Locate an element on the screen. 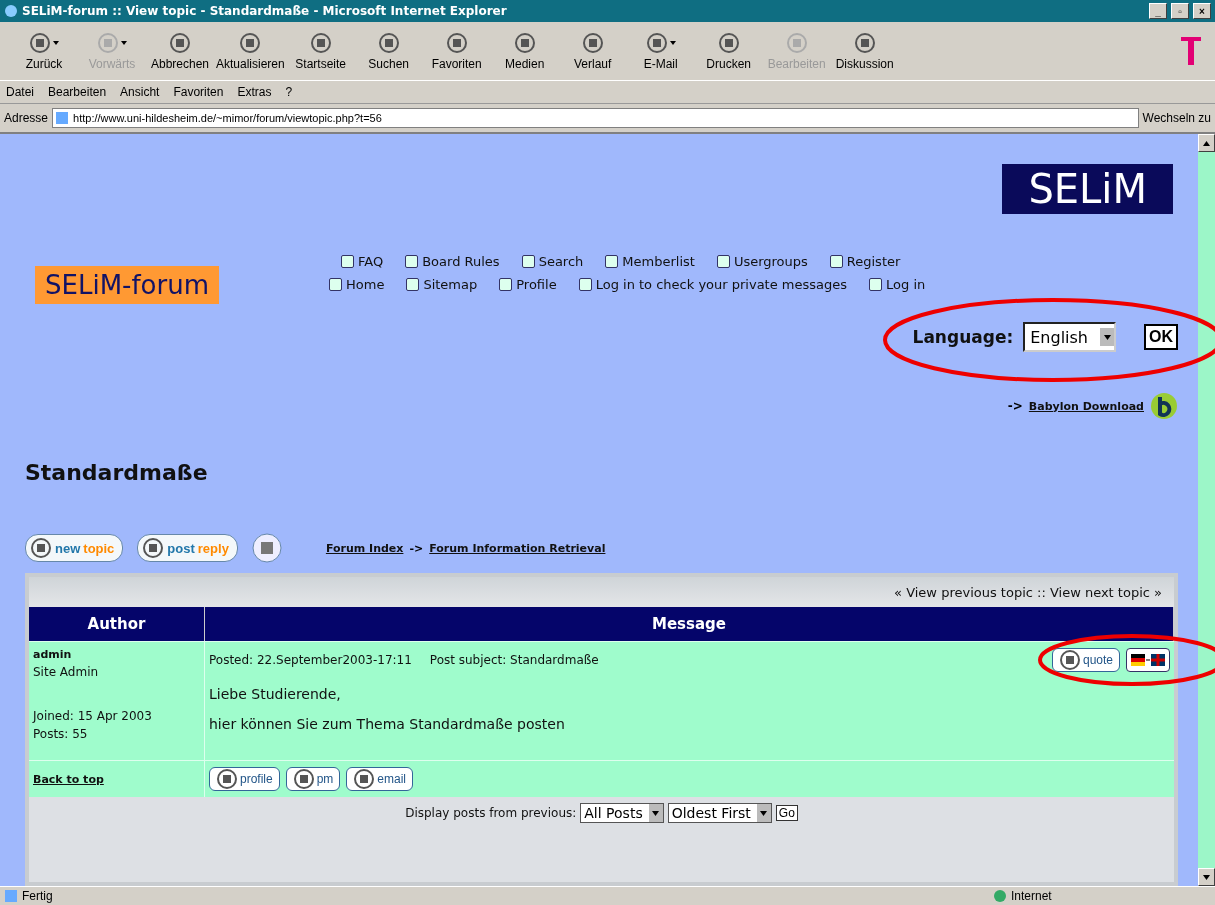 This screenshot has height=905, width=1215. joined-date: Joined: 15 Apr 2003 is located at coordinates (93, 716).